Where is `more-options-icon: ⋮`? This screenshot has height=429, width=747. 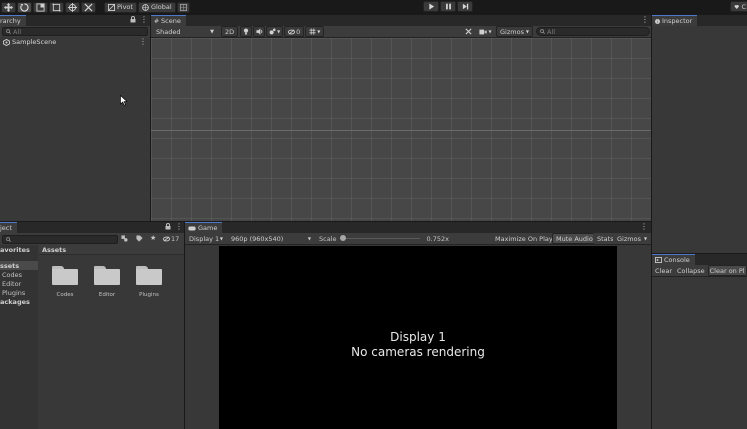
more-options-icon: ⋮ is located at coordinates (144, 19).